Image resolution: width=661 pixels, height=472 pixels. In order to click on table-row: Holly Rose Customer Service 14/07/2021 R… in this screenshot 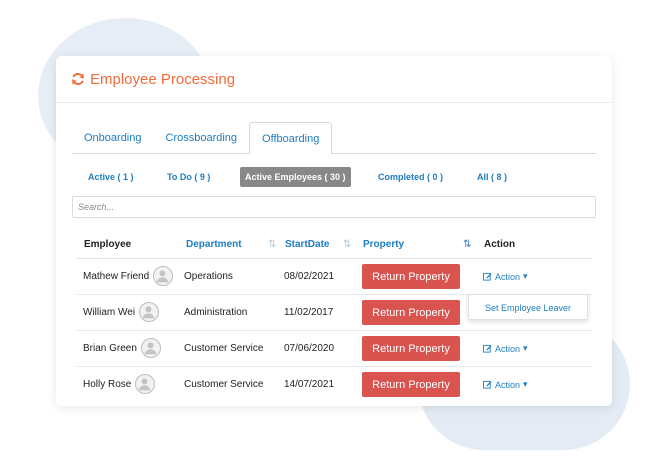, I will do `click(334, 385)`.